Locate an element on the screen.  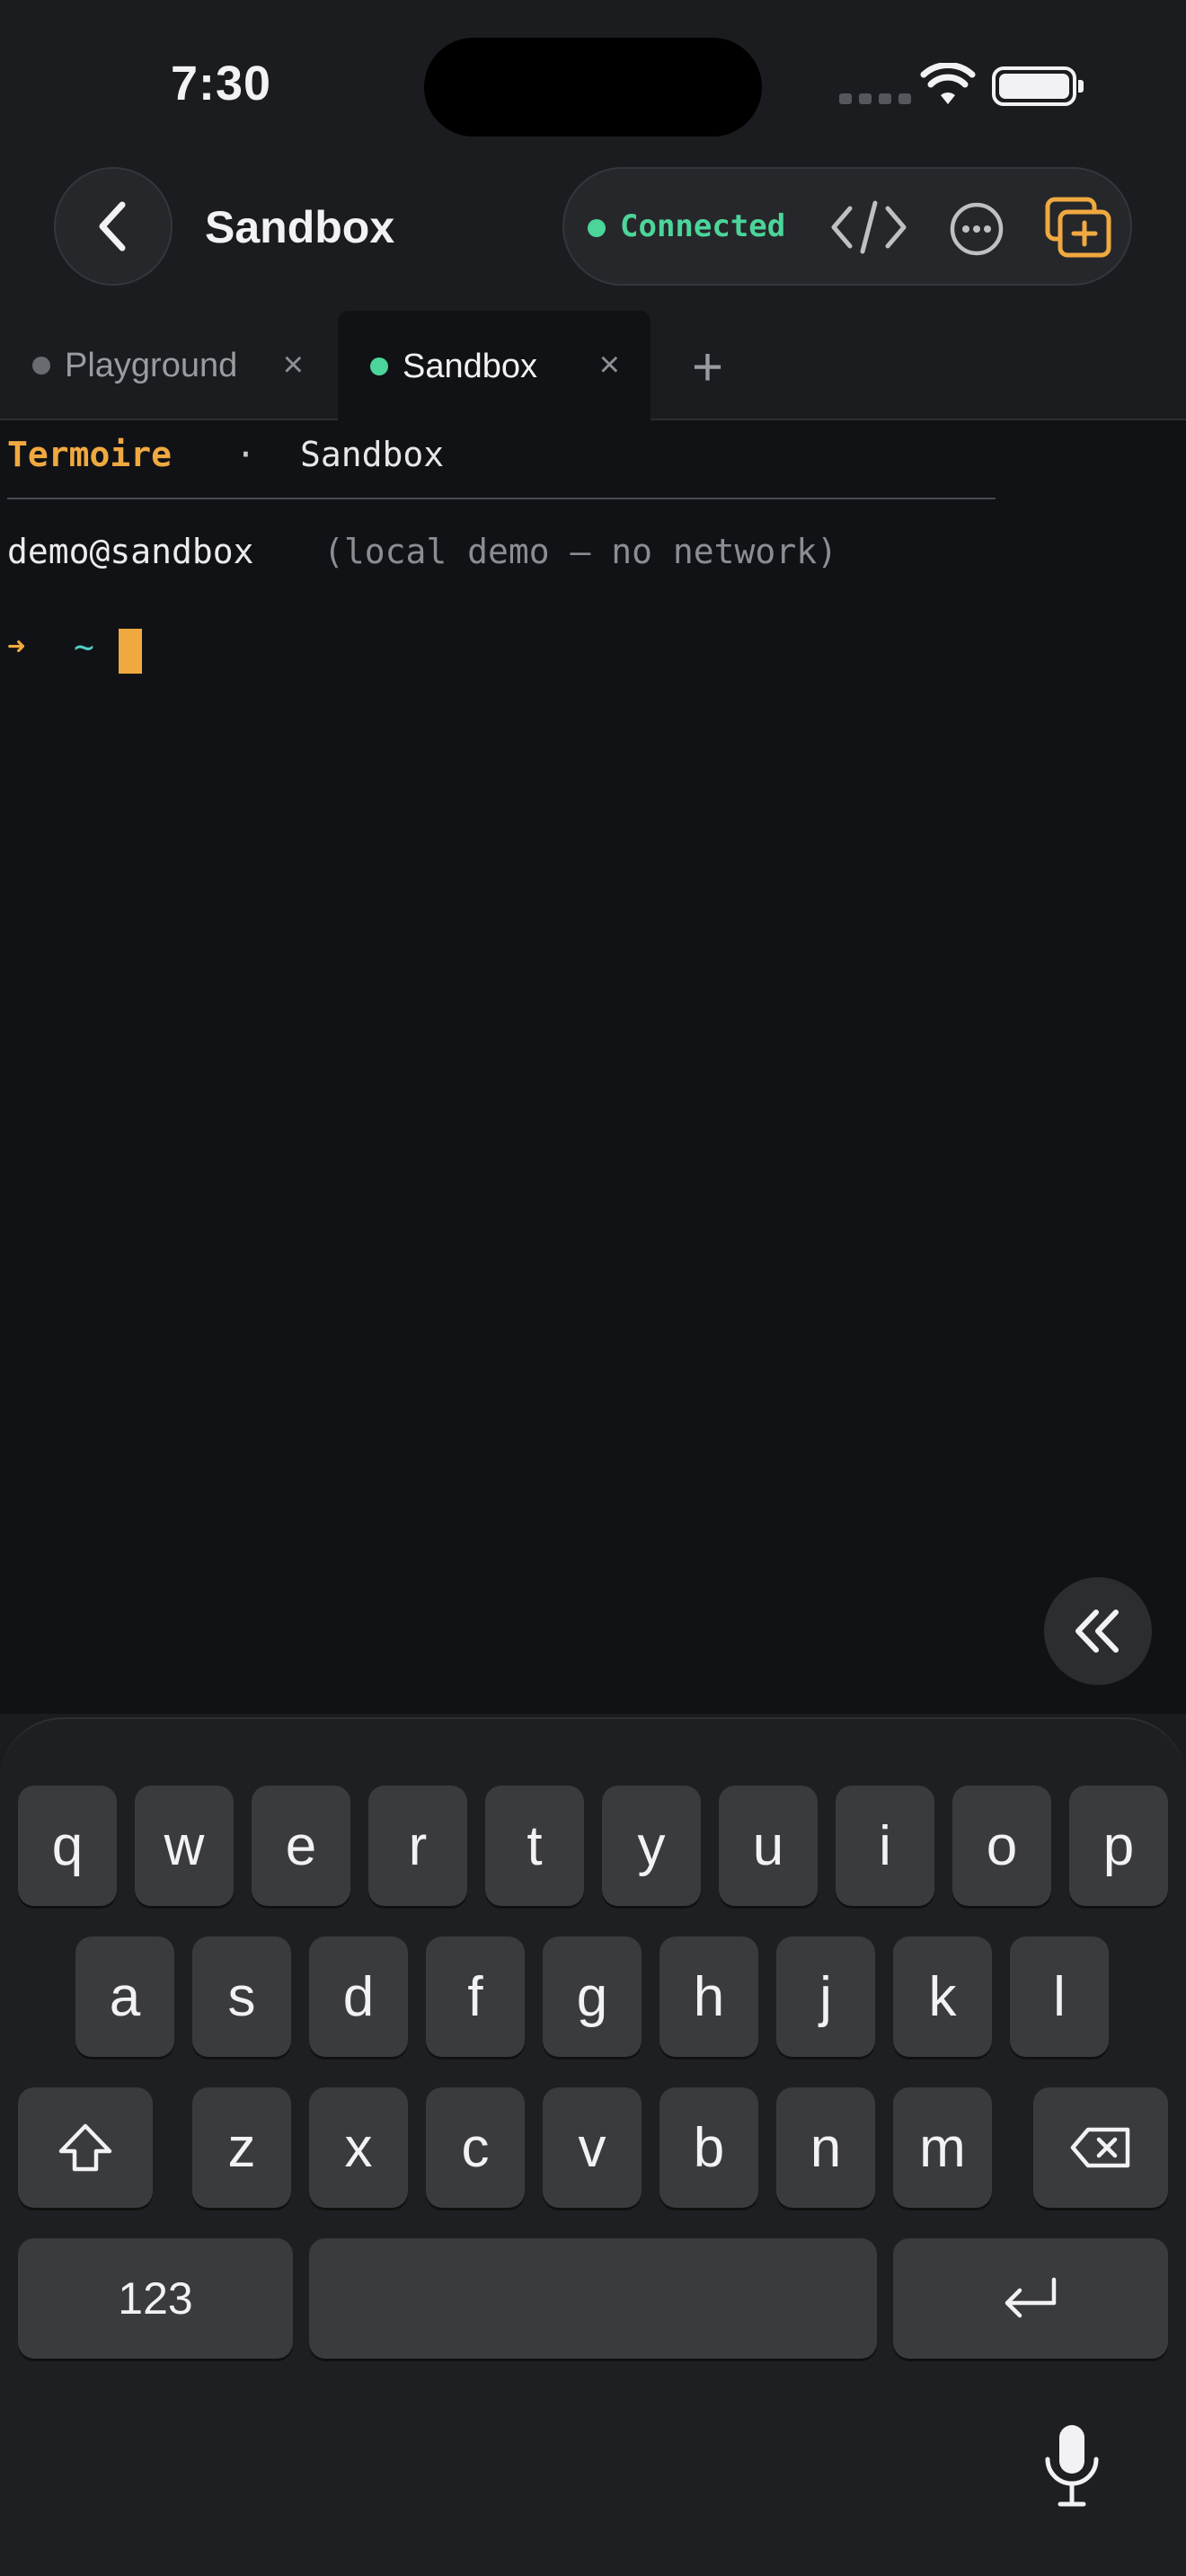
prompt-cwd: ~ is located at coordinates (84, 646).